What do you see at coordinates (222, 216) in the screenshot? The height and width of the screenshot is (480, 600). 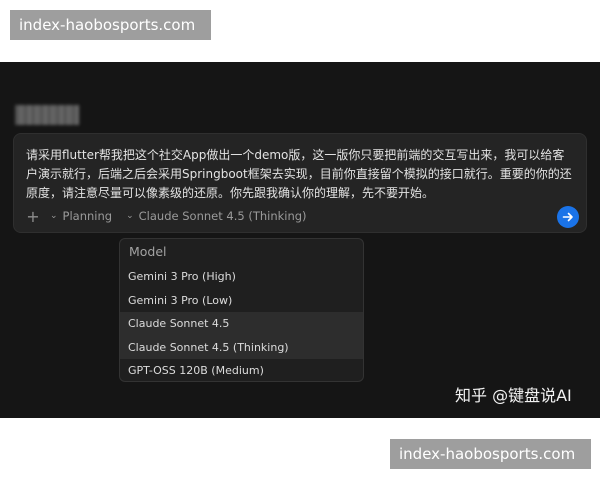 I see `model-label: Claude Sonnet 4.5 (Thinking)` at bounding box center [222, 216].